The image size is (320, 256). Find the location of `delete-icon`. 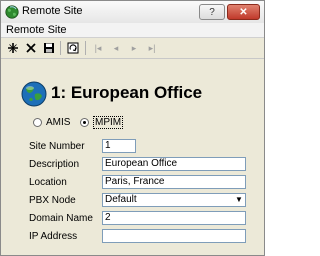

delete-icon is located at coordinates (31, 48).